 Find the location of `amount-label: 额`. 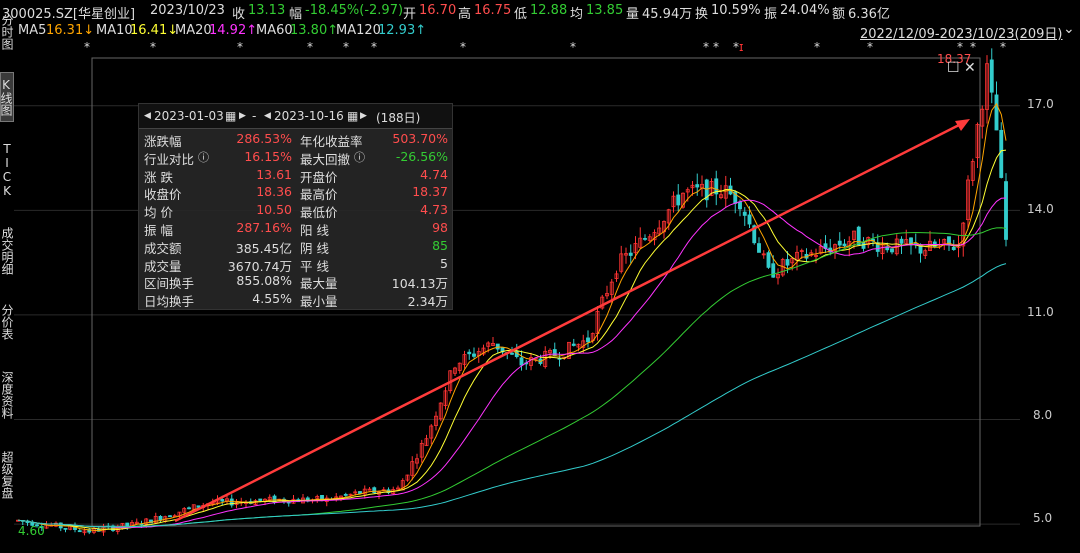

amount-label: 额 is located at coordinates (839, 14).